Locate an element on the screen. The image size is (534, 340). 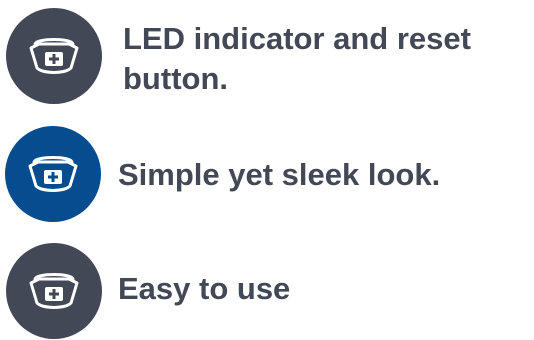
feature-text: Simple yet sleek look. is located at coordinates (279, 174).